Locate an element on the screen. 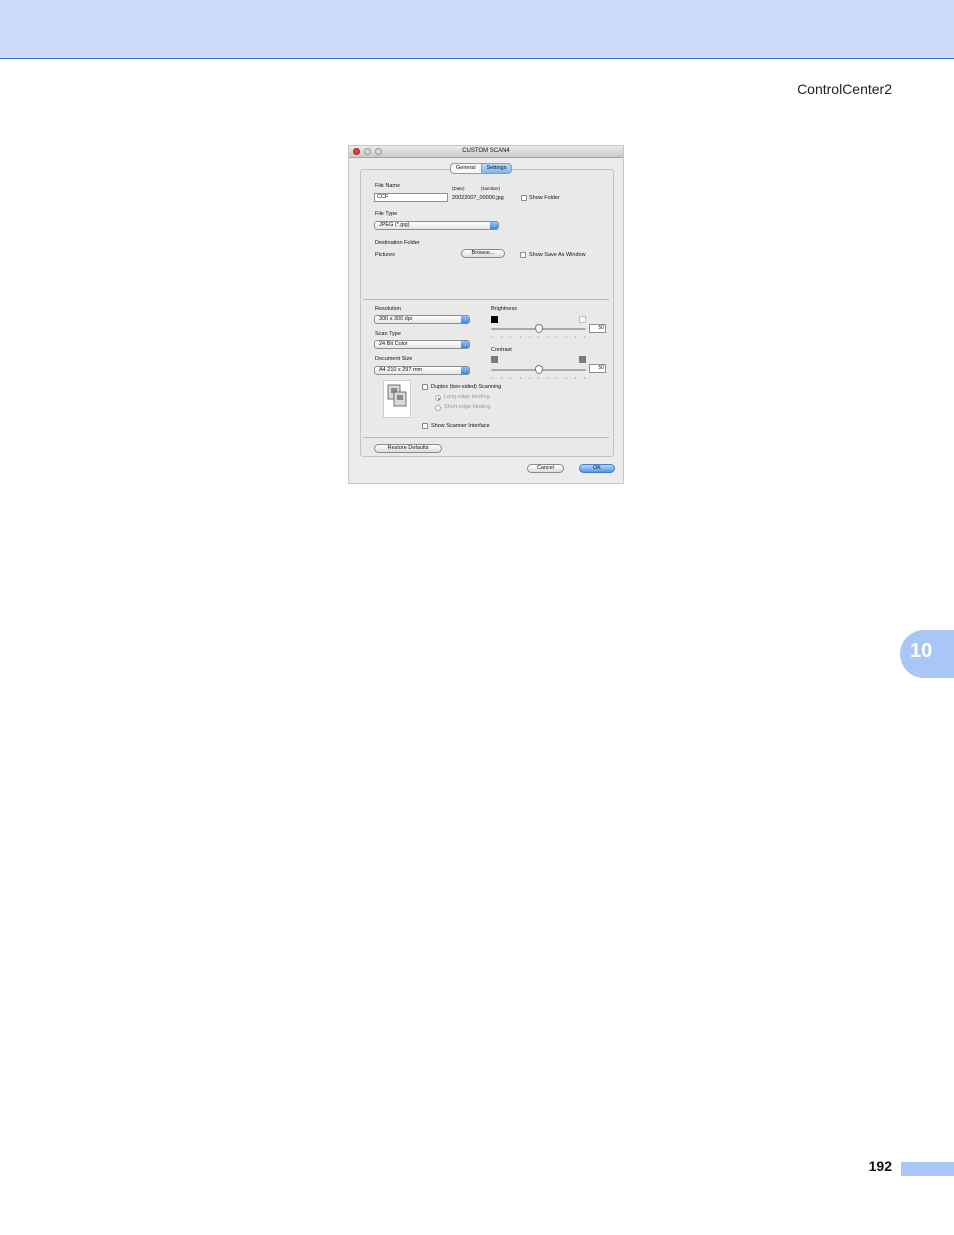 Image resolution: width=954 pixels, height=1235 pixels. destination-folder-name: Pictures is located at coordinates (385, 255).